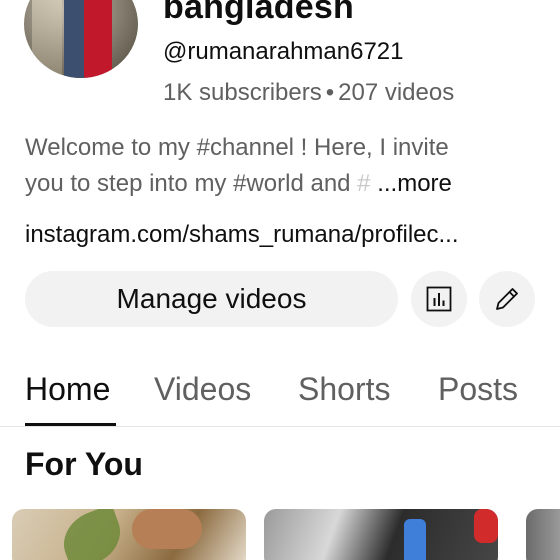 This screenshot has width=560, height=560. What do you see at coordinates (237, 147) in the screenshot?
I see `description-line-1: Welcome to my #channel ! Here, I invite` at bounding box center [237, 147].